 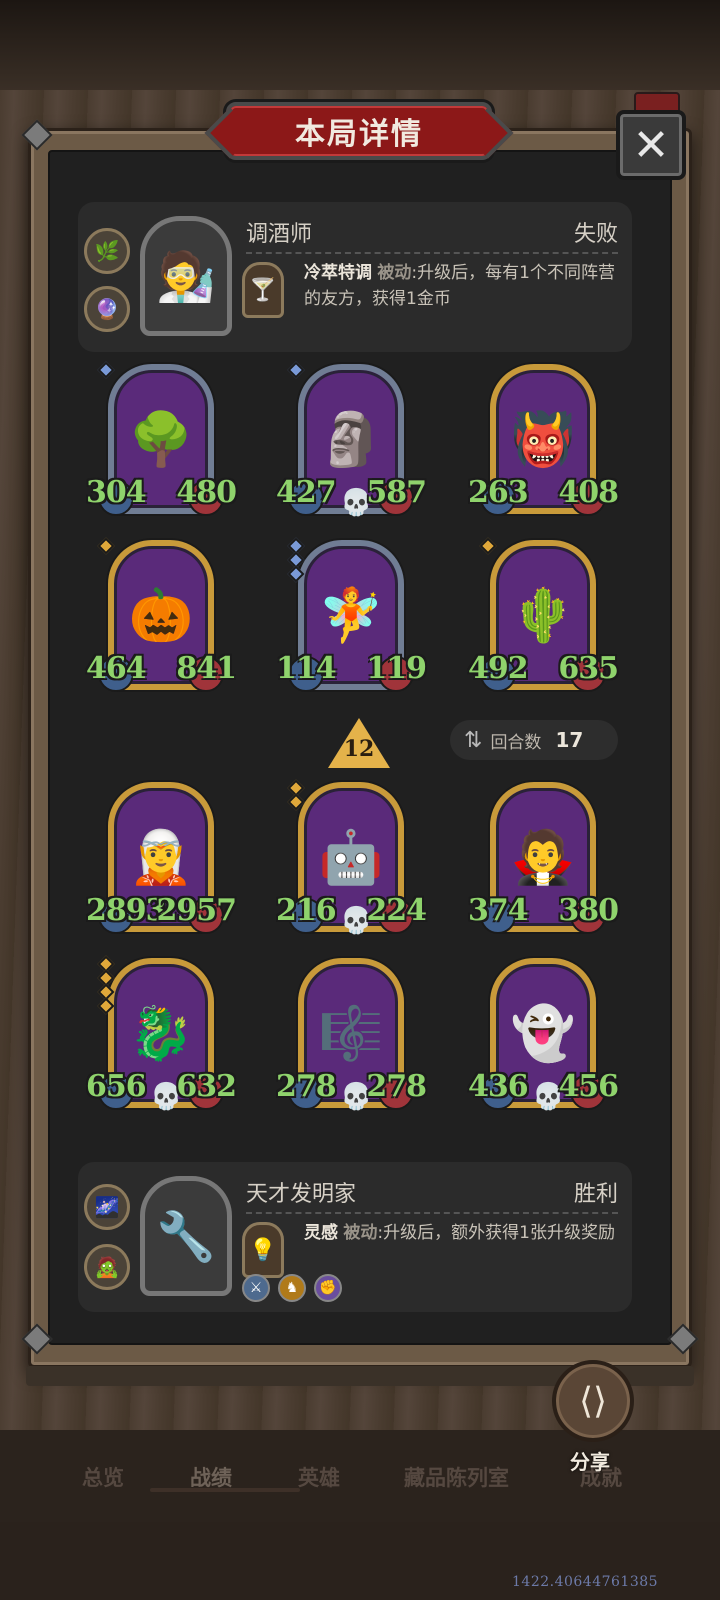 I want to click on round-label: 回合数, so click(x=516, y=742).